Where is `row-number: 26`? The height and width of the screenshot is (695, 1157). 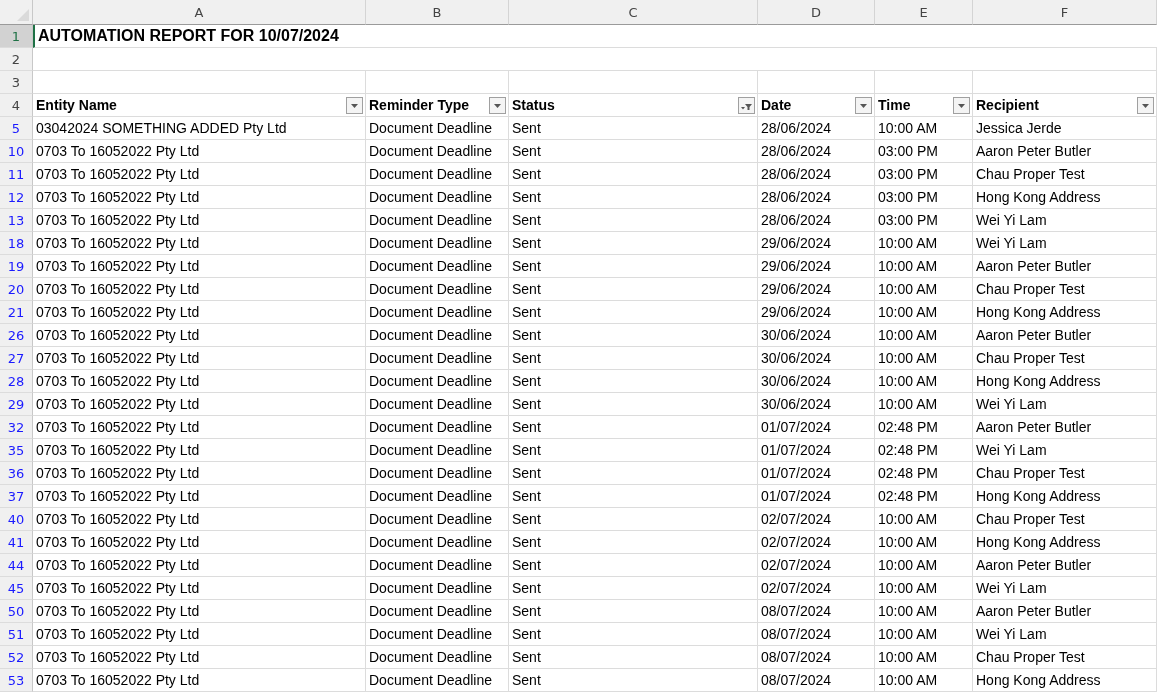
row-number: 26 is located at coordinates (16, 335).